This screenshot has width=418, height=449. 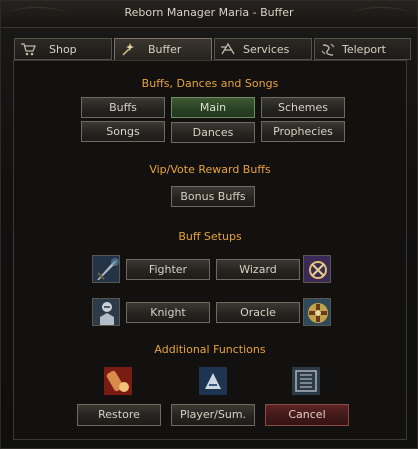 I want to click on oracle-button: Oracle, so click(x=258, y=312).